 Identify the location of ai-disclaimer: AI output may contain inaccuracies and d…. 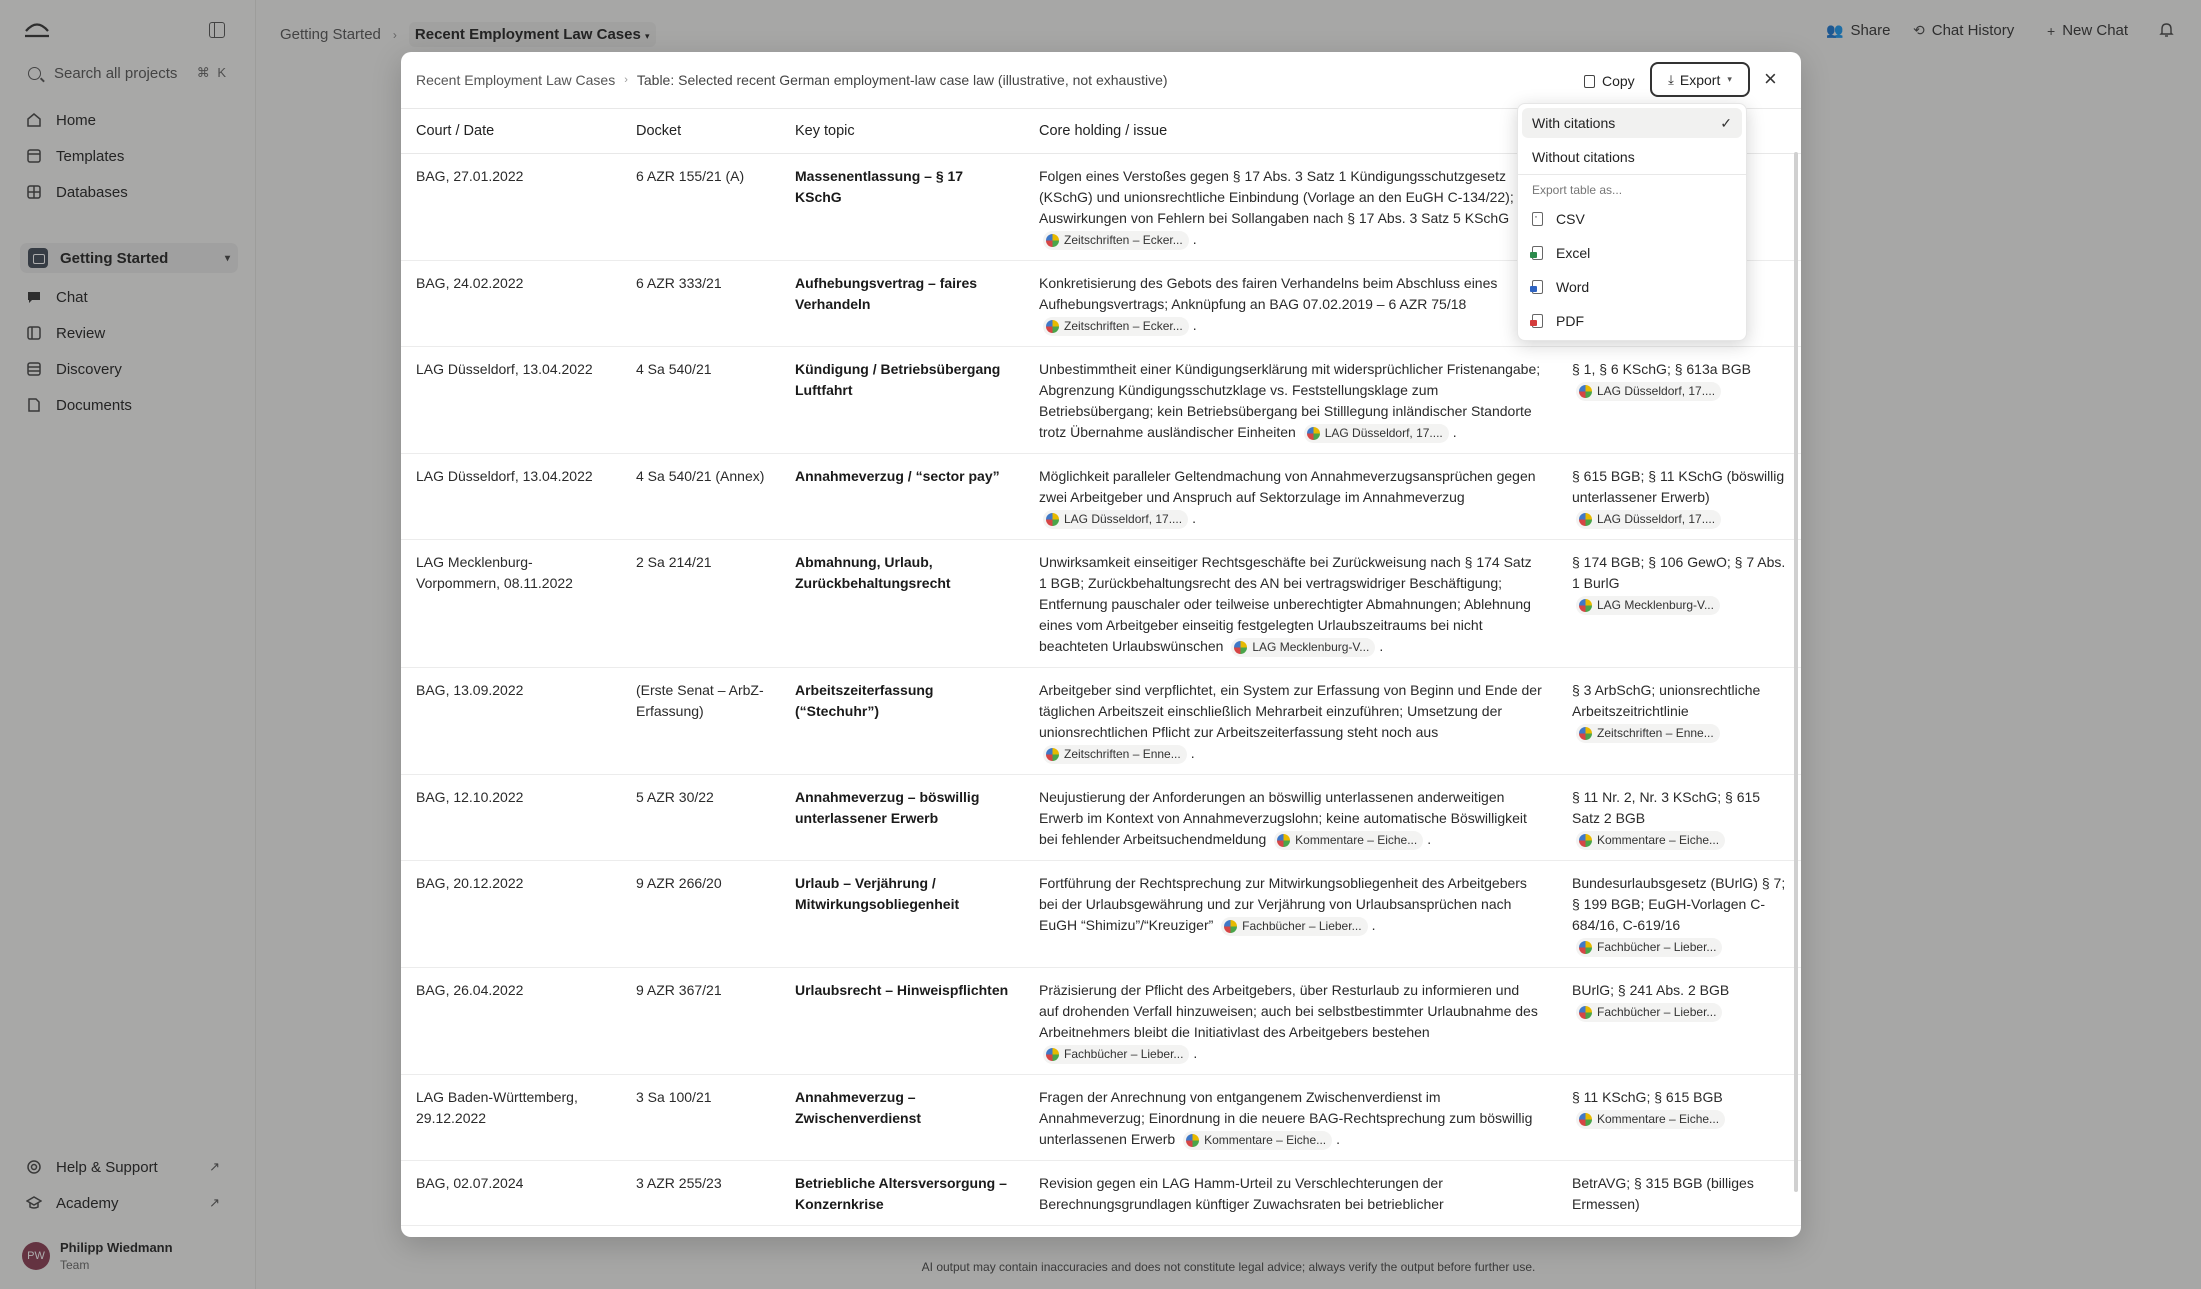
(1228, 1267).